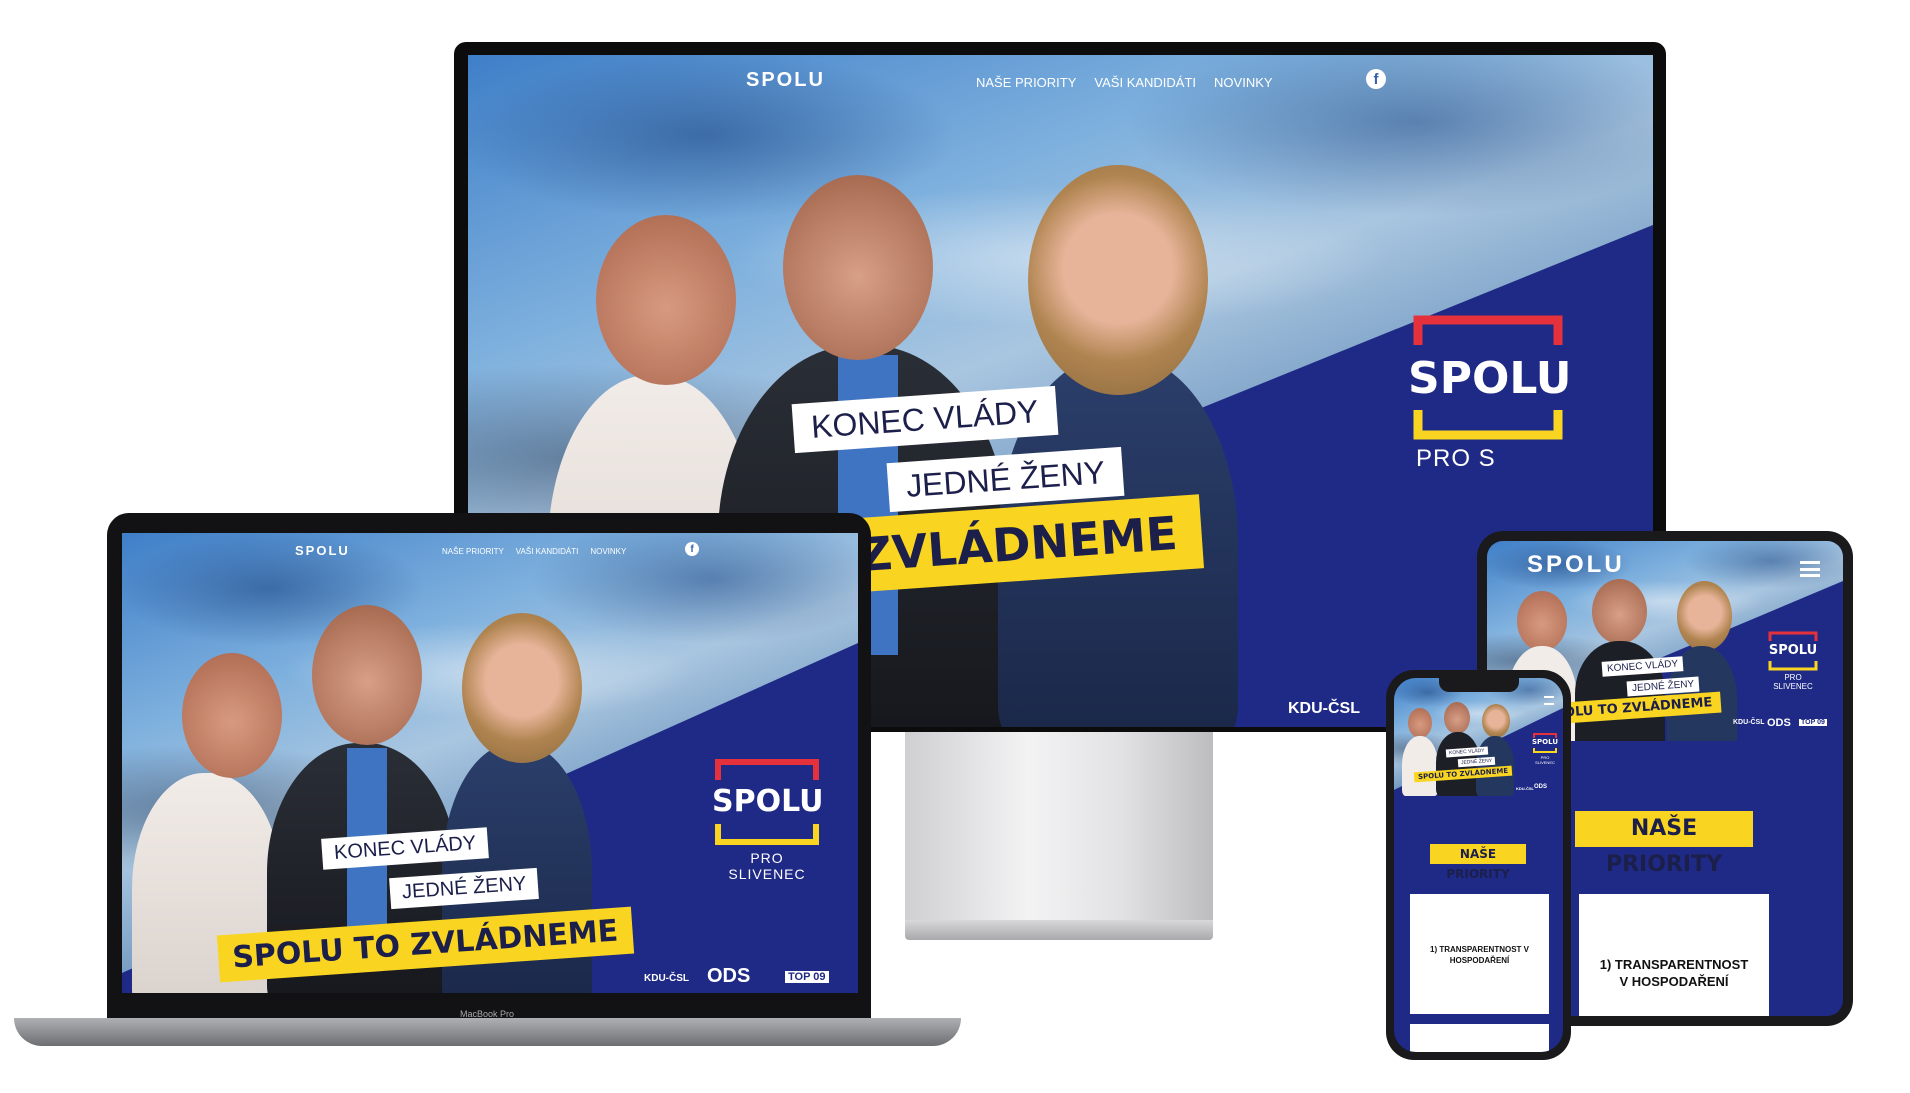 This screenshot has width=1910, height=1093. Describe the element at coordinates (1479, 685) in the screenshot. I see `phone-notch` at that location.